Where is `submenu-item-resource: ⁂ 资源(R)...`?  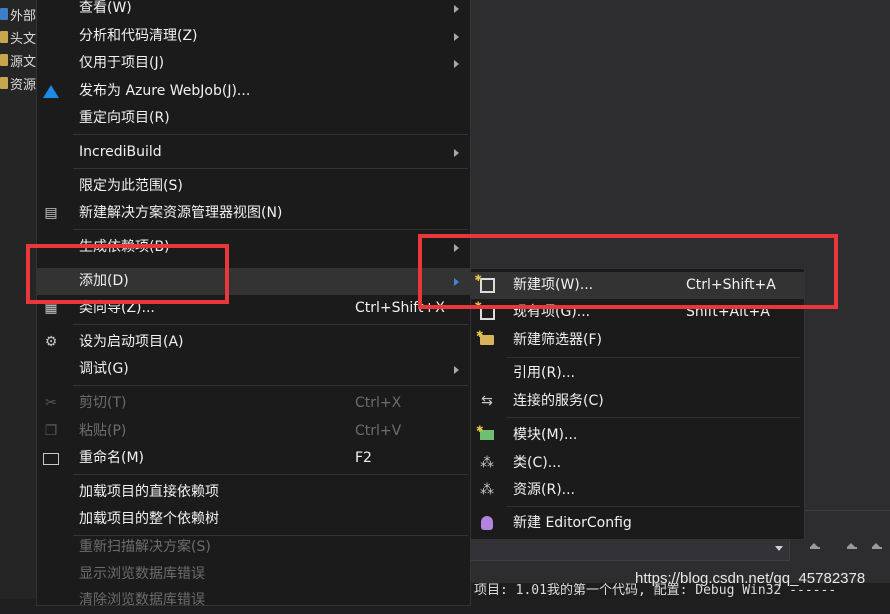
submenu-item-resource: ⁂ 资源(R)... is located at coordinates (637, 490).